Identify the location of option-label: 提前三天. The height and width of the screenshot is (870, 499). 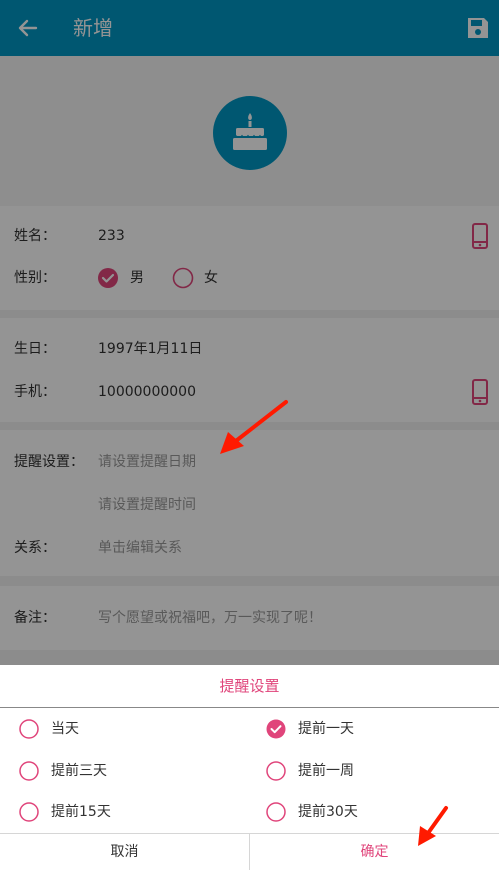
(79, 771).